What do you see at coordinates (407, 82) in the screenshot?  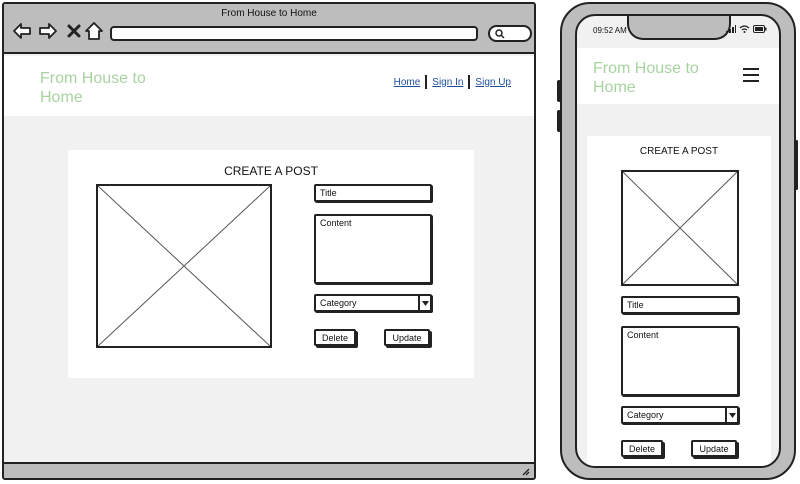 I see `nav-home-link: Home` at bounding box center [407, 82].